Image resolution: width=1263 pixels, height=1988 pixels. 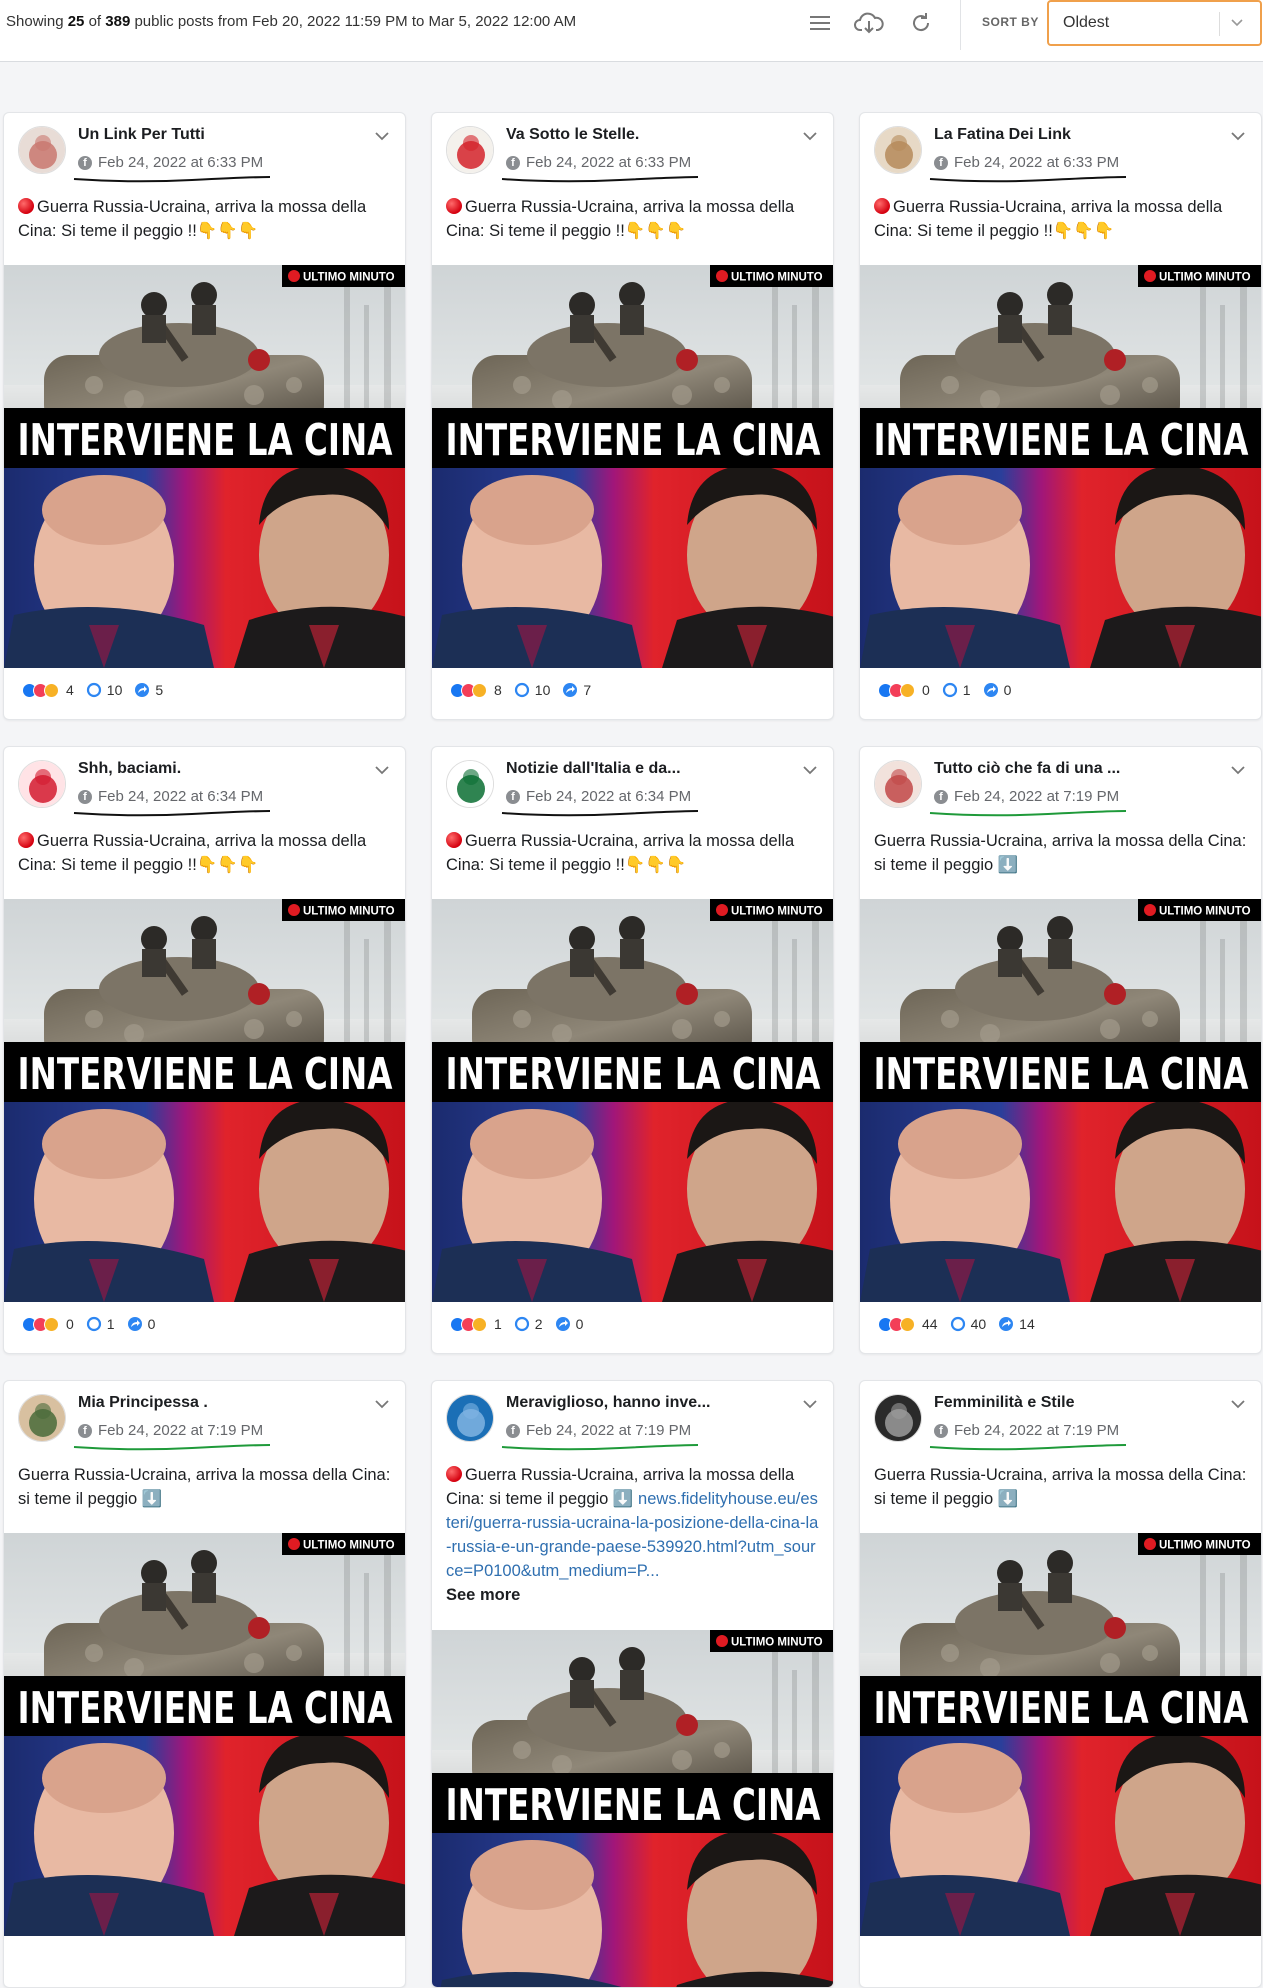 What do you see at coordinates (143, 1403) in the screenshot?
I see `author-name: Mia Principessa .` at bounding box center [143, 1403].